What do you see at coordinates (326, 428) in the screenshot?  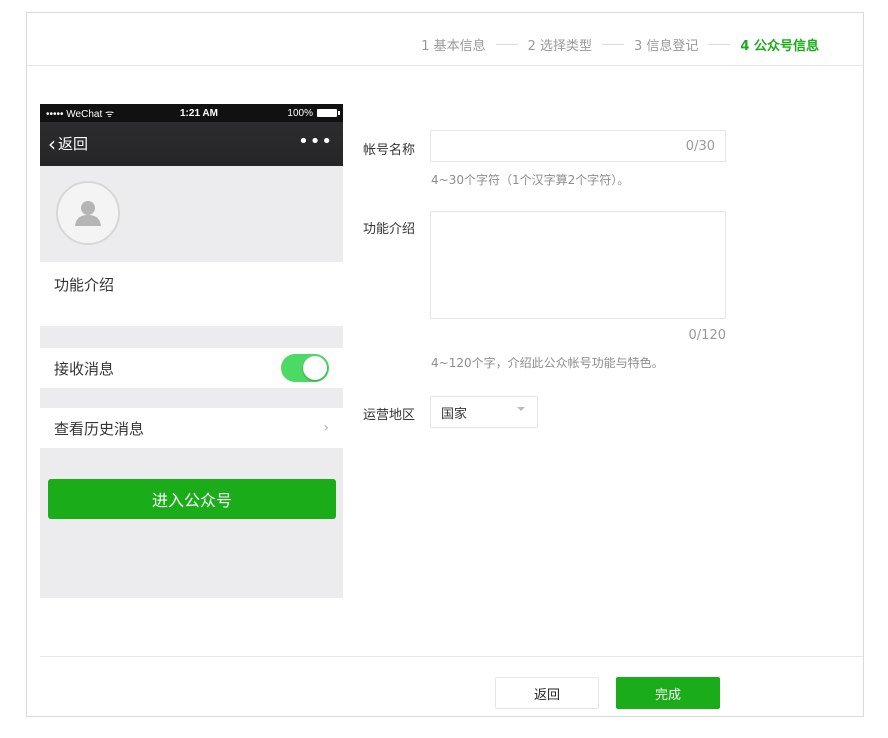 I see `chevron-right-icon: ›` at bounding box center [326, 428].